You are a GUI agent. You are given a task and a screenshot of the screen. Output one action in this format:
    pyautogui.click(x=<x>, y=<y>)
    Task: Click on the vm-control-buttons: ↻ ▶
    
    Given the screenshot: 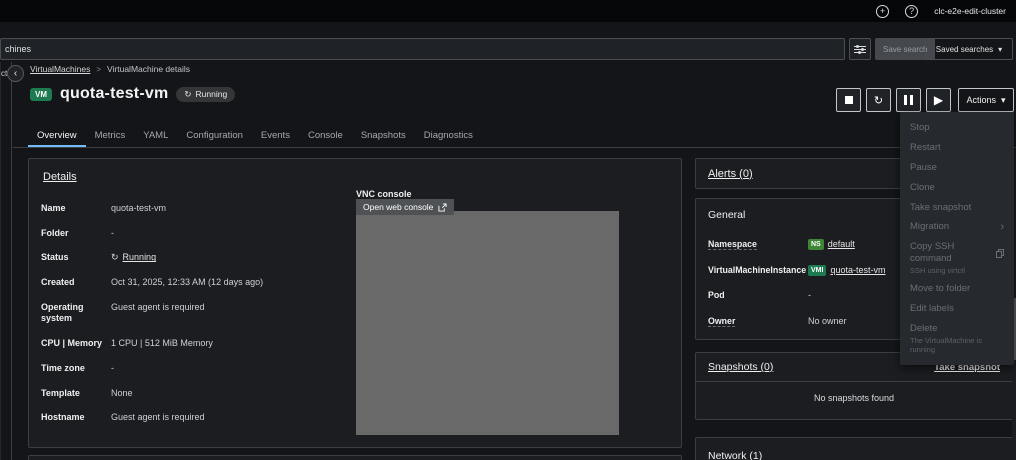 What is the action you would take?
    pyautogui.click(x=893, y=100)
    